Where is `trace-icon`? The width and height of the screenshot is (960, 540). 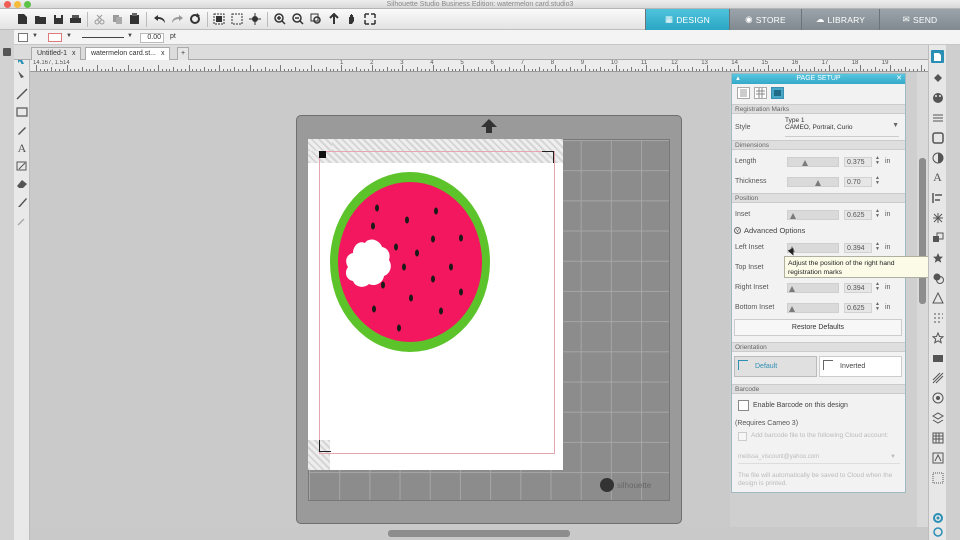 trace-icon is located at coordinates (937, 317).